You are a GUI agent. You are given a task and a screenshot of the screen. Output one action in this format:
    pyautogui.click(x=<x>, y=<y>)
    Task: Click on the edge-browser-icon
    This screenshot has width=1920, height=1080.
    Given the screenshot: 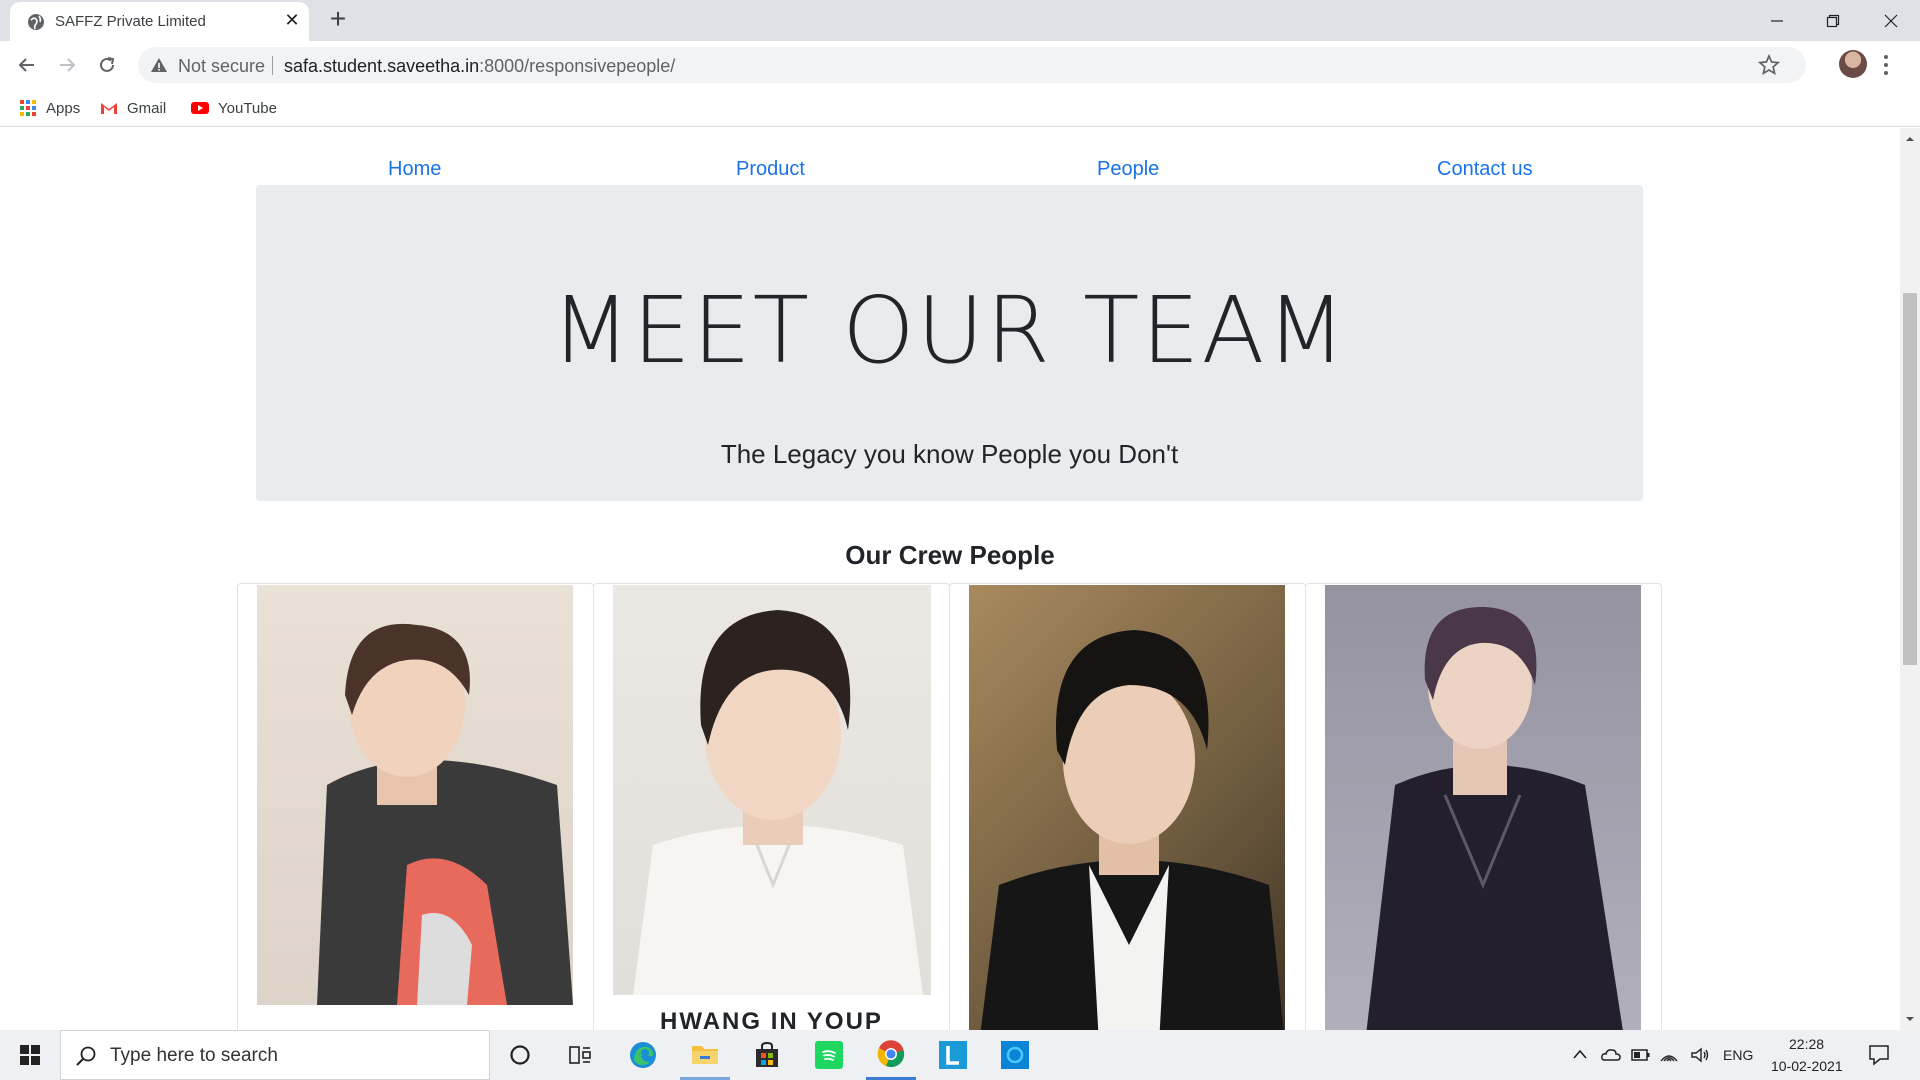 What is the action you would take?
    pyautogui.click(x=643, y=1055)
    